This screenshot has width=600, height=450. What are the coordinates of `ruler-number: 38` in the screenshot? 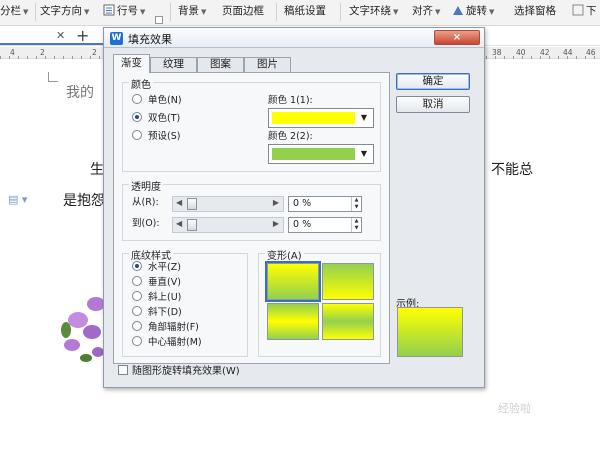 It's located at (497, 52).